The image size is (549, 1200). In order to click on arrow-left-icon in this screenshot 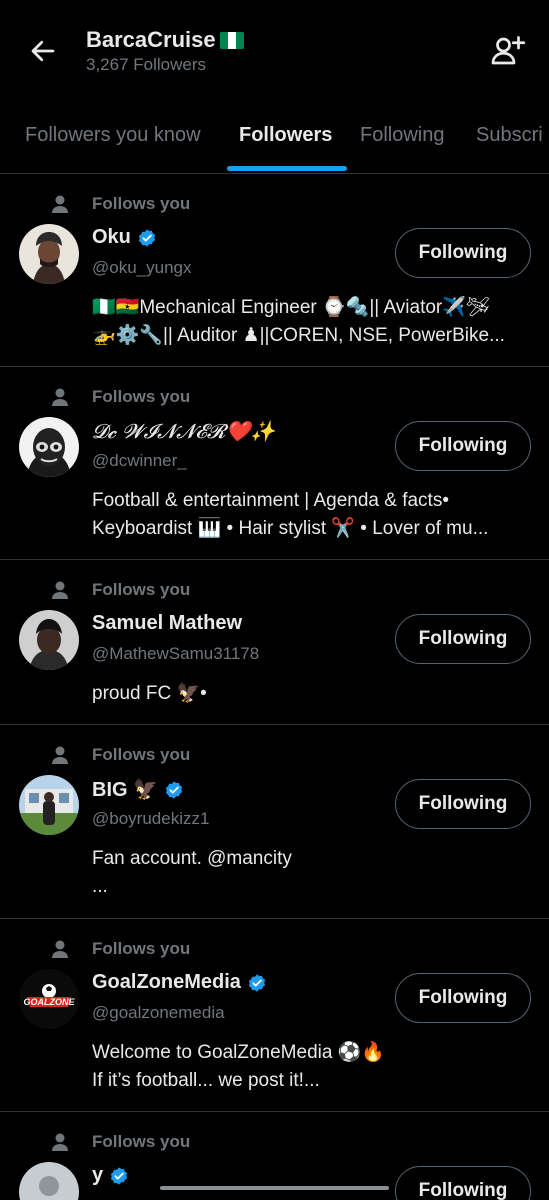, I will do `click(43, 51)`.